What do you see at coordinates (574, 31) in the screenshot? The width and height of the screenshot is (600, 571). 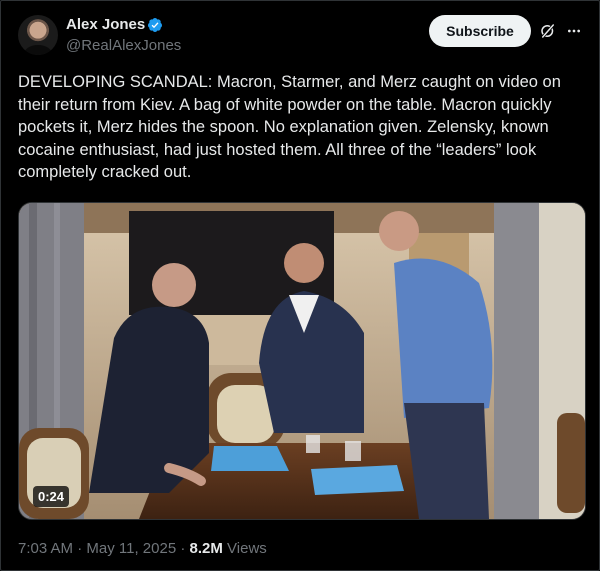 I see `more-icon` at bounding box center [574, 31].